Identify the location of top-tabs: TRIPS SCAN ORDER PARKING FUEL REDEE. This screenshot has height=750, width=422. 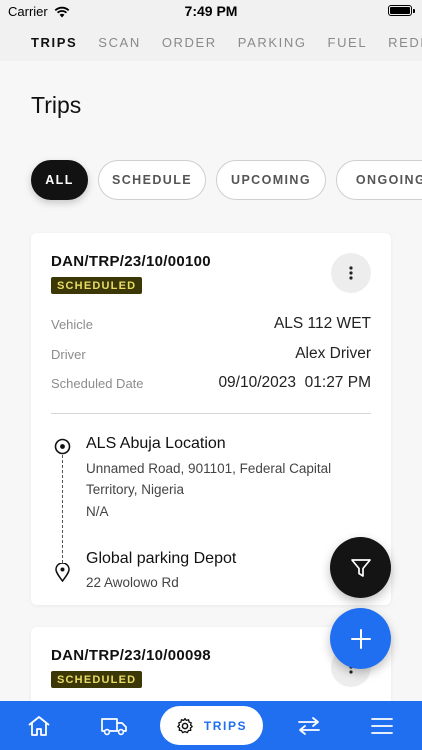
(211, 42).